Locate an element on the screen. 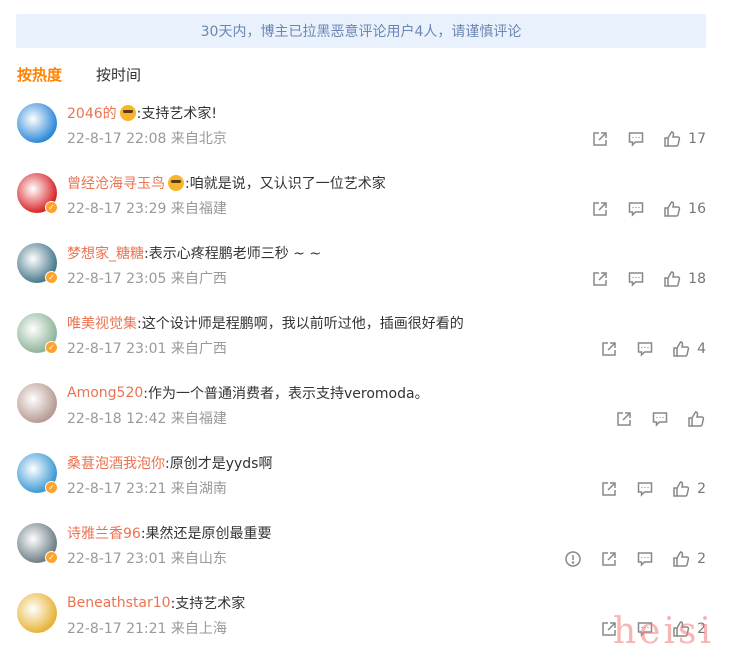  comment-time: 22-8-17 23:05 is located at coordinates (117, 279).